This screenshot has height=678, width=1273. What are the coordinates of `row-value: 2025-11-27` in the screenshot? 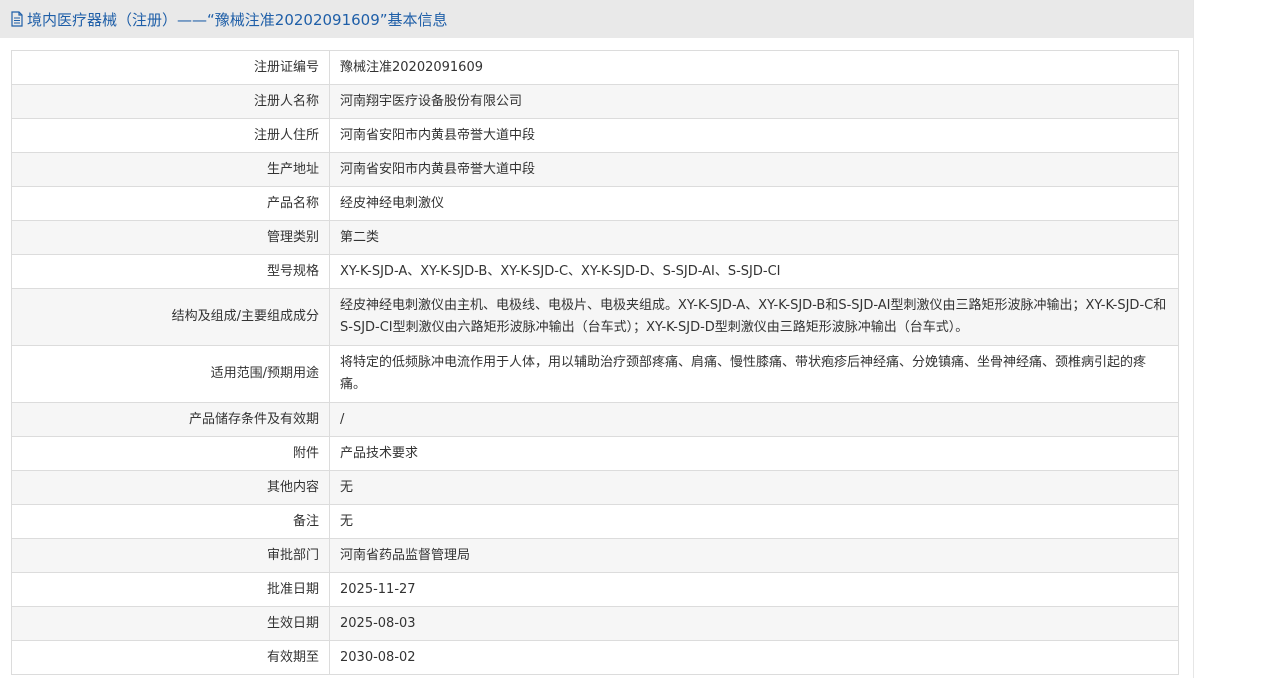 It's located at (754, 589).